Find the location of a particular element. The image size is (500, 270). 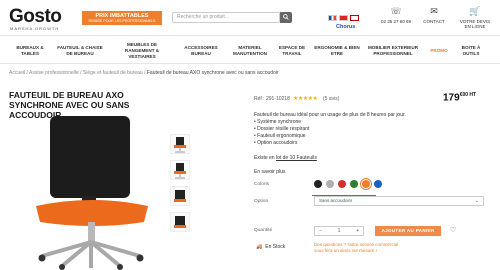

quantity-value: 1 is located at coordinates (339, 231).